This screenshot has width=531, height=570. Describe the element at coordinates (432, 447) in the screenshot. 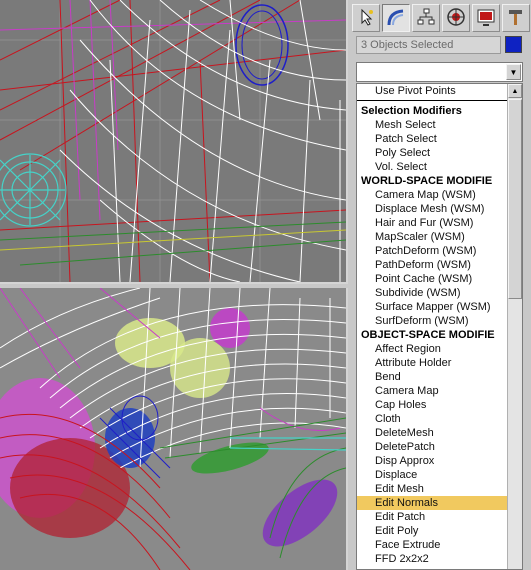

I see `modifier-item: DeletePatch` at that location.